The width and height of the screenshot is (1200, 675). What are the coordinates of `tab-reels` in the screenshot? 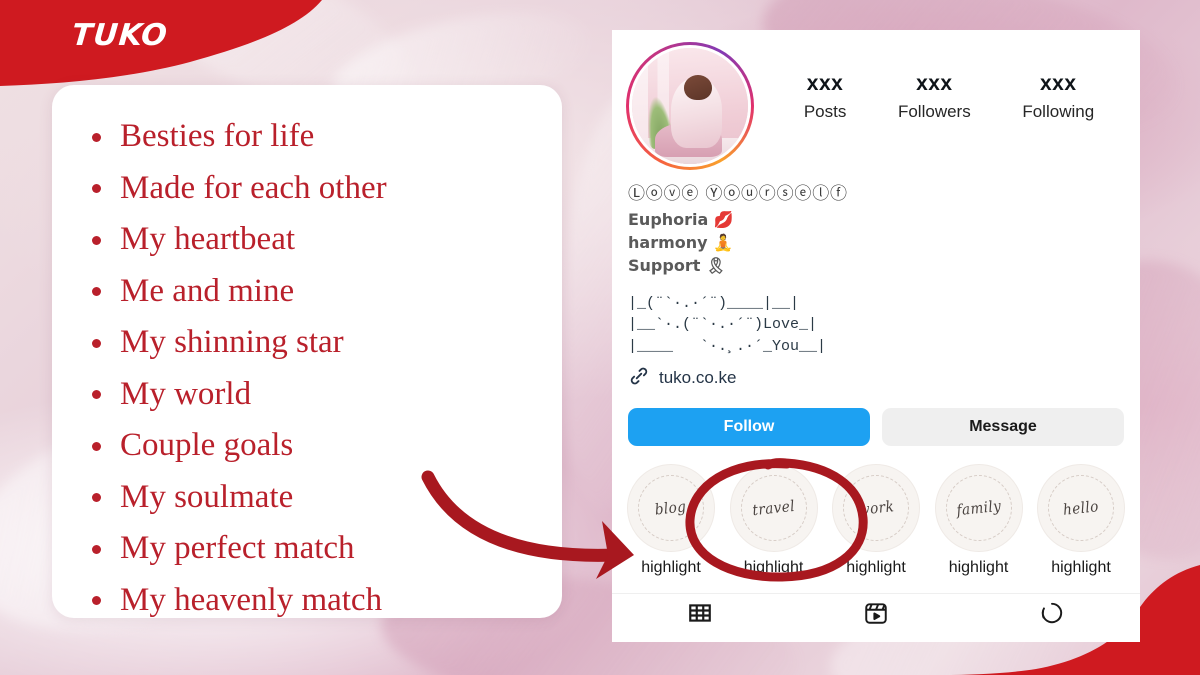 It's located at (876, 616).